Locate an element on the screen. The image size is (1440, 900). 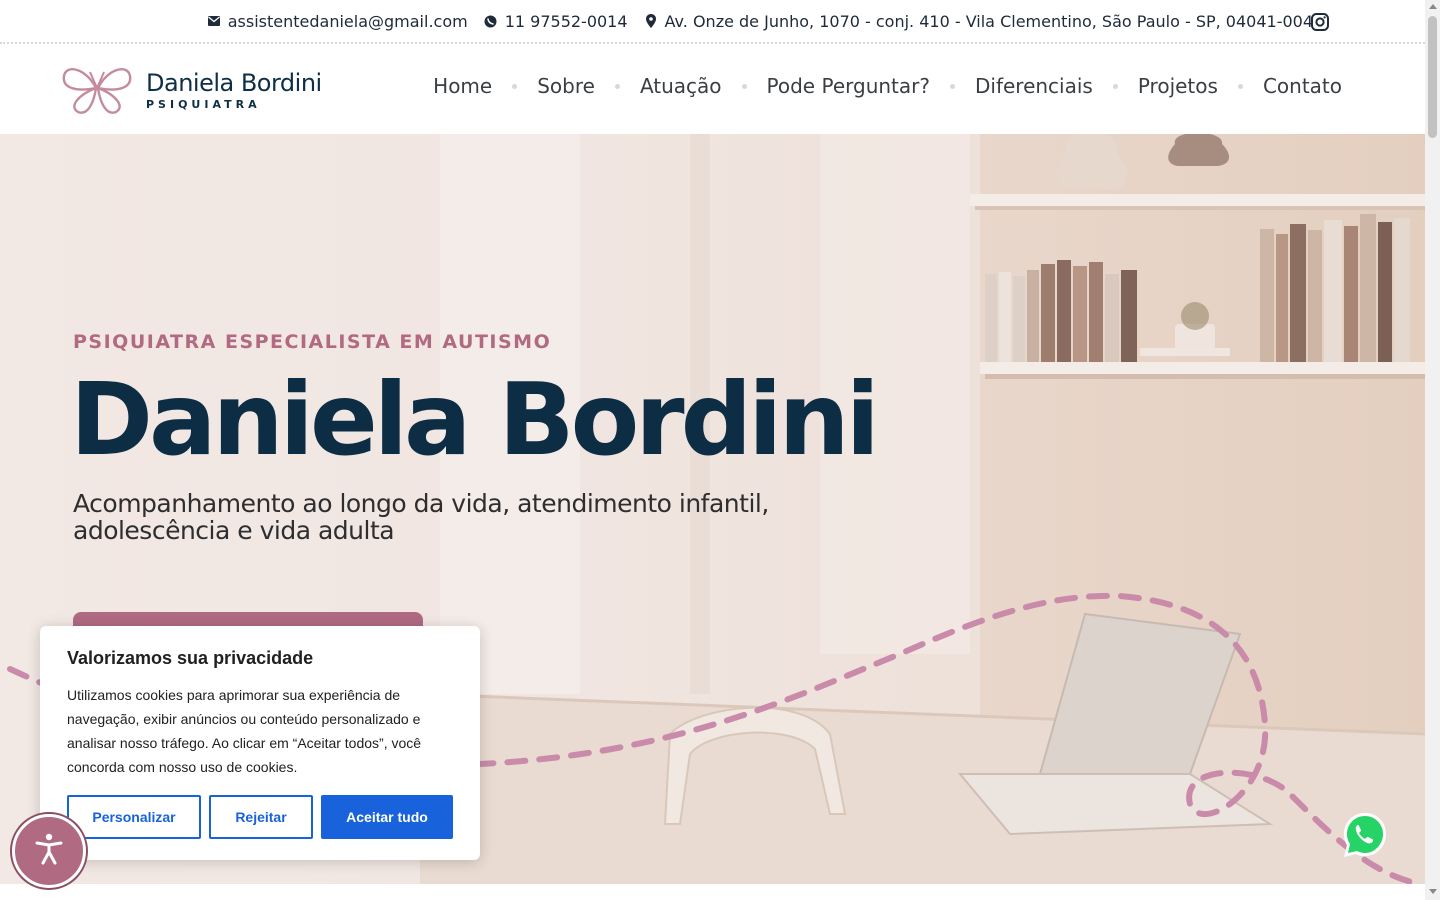
nav-projetos: Projetos is located at coordinates (1178, 86).